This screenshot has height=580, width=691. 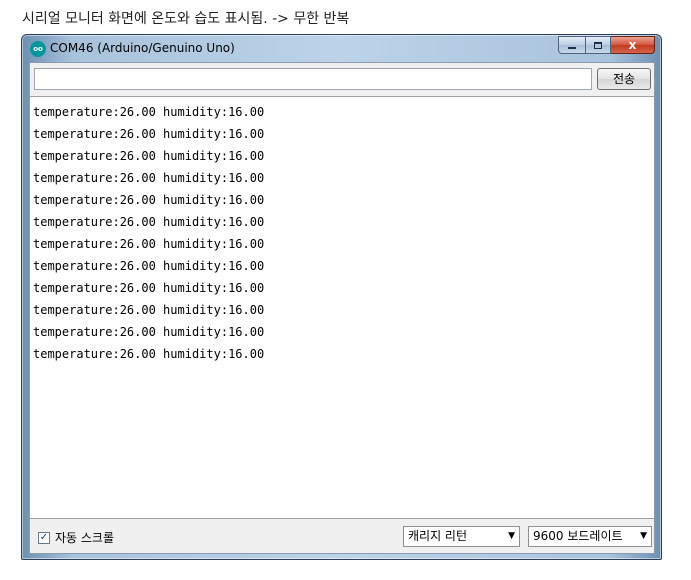 I want to click on line-ending-value: 캐리지 리턴, so click(x=438, y=536).